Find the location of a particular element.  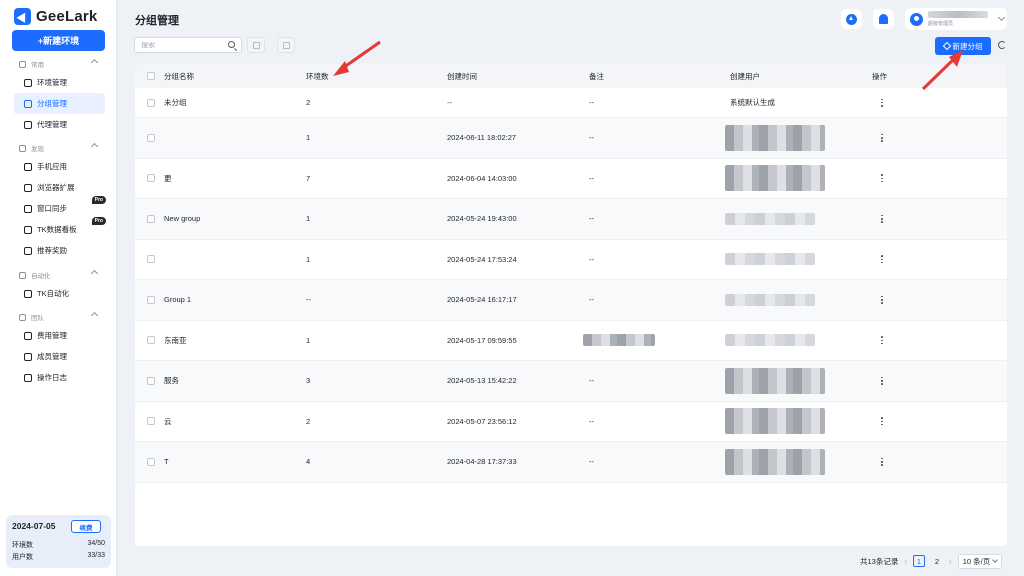

sidebar-item-env-management: 环境管理 is located at coordinates (59, 82).